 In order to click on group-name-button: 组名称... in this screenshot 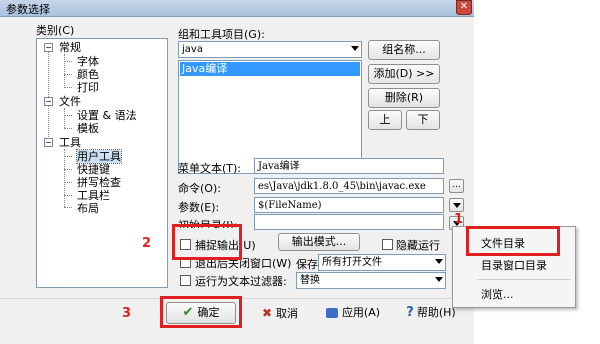, I will do `click(404, 50)`.